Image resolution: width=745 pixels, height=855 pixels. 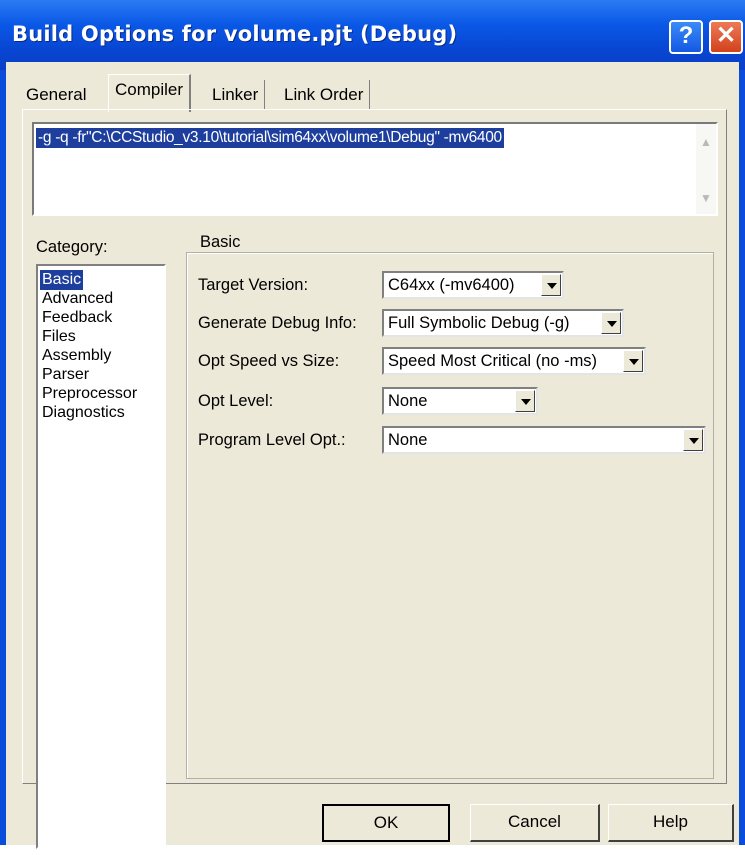 I want to click on tab-general: General, so click(x=56, y=95).